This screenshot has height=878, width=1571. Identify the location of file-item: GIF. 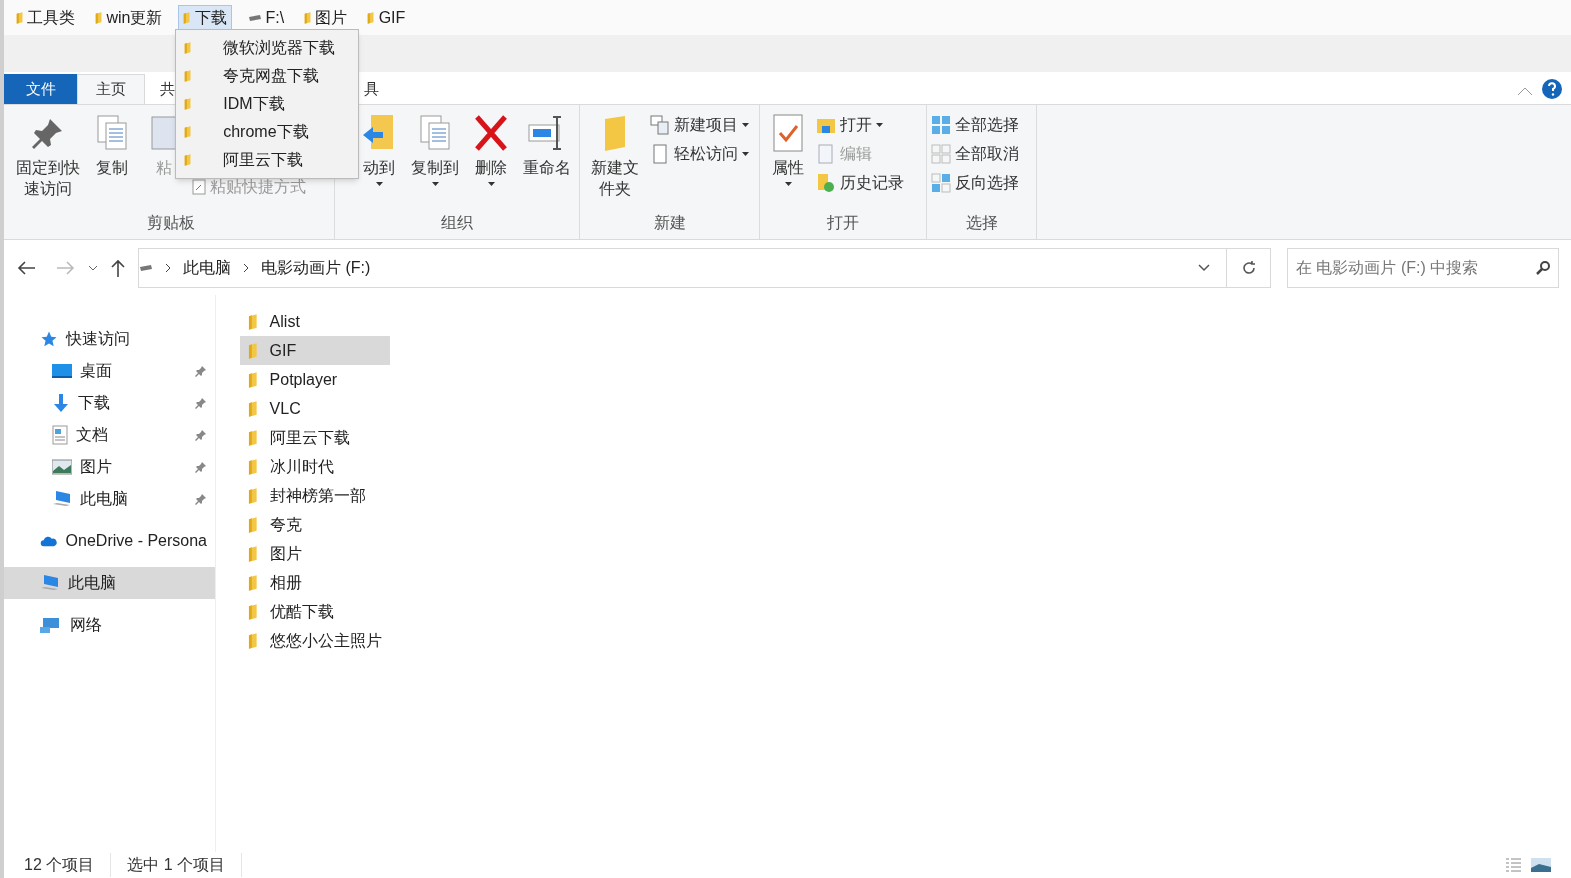
(315, 350).